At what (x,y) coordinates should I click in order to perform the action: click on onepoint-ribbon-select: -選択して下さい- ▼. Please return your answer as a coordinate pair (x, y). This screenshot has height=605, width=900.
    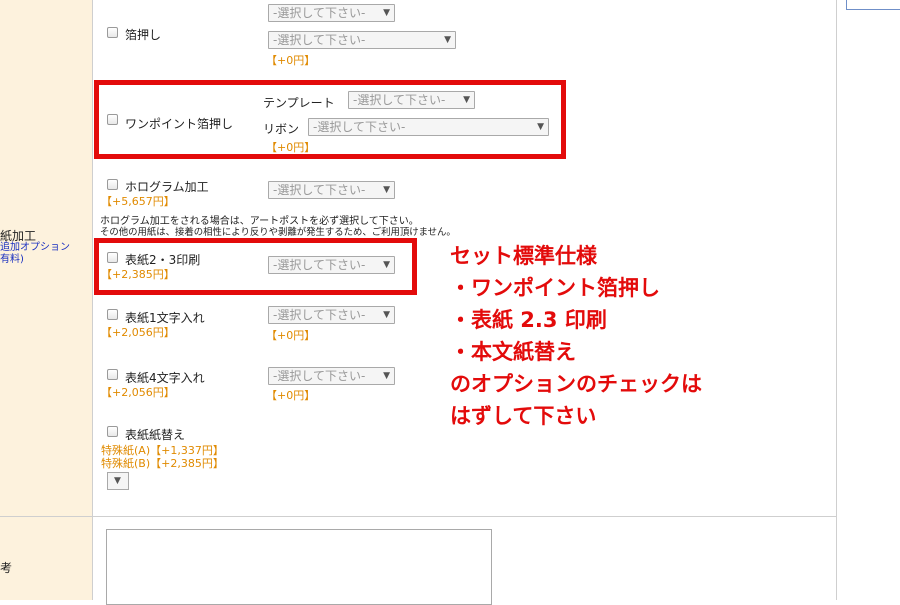
    Looking at the image, I should click on (428, 127).